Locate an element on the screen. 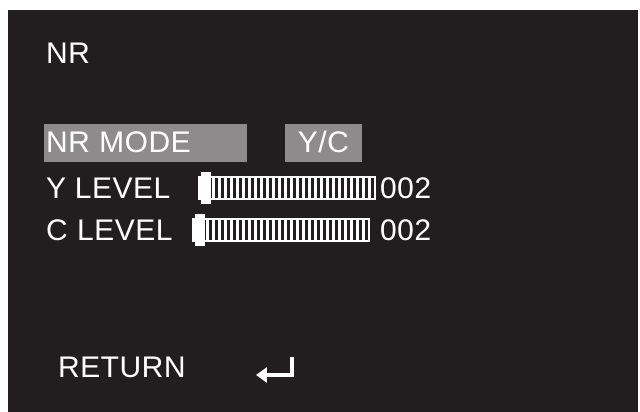 The height and width of the screenshot is (412, 640). c-level-slider-track is located at coordinates (281, 230).